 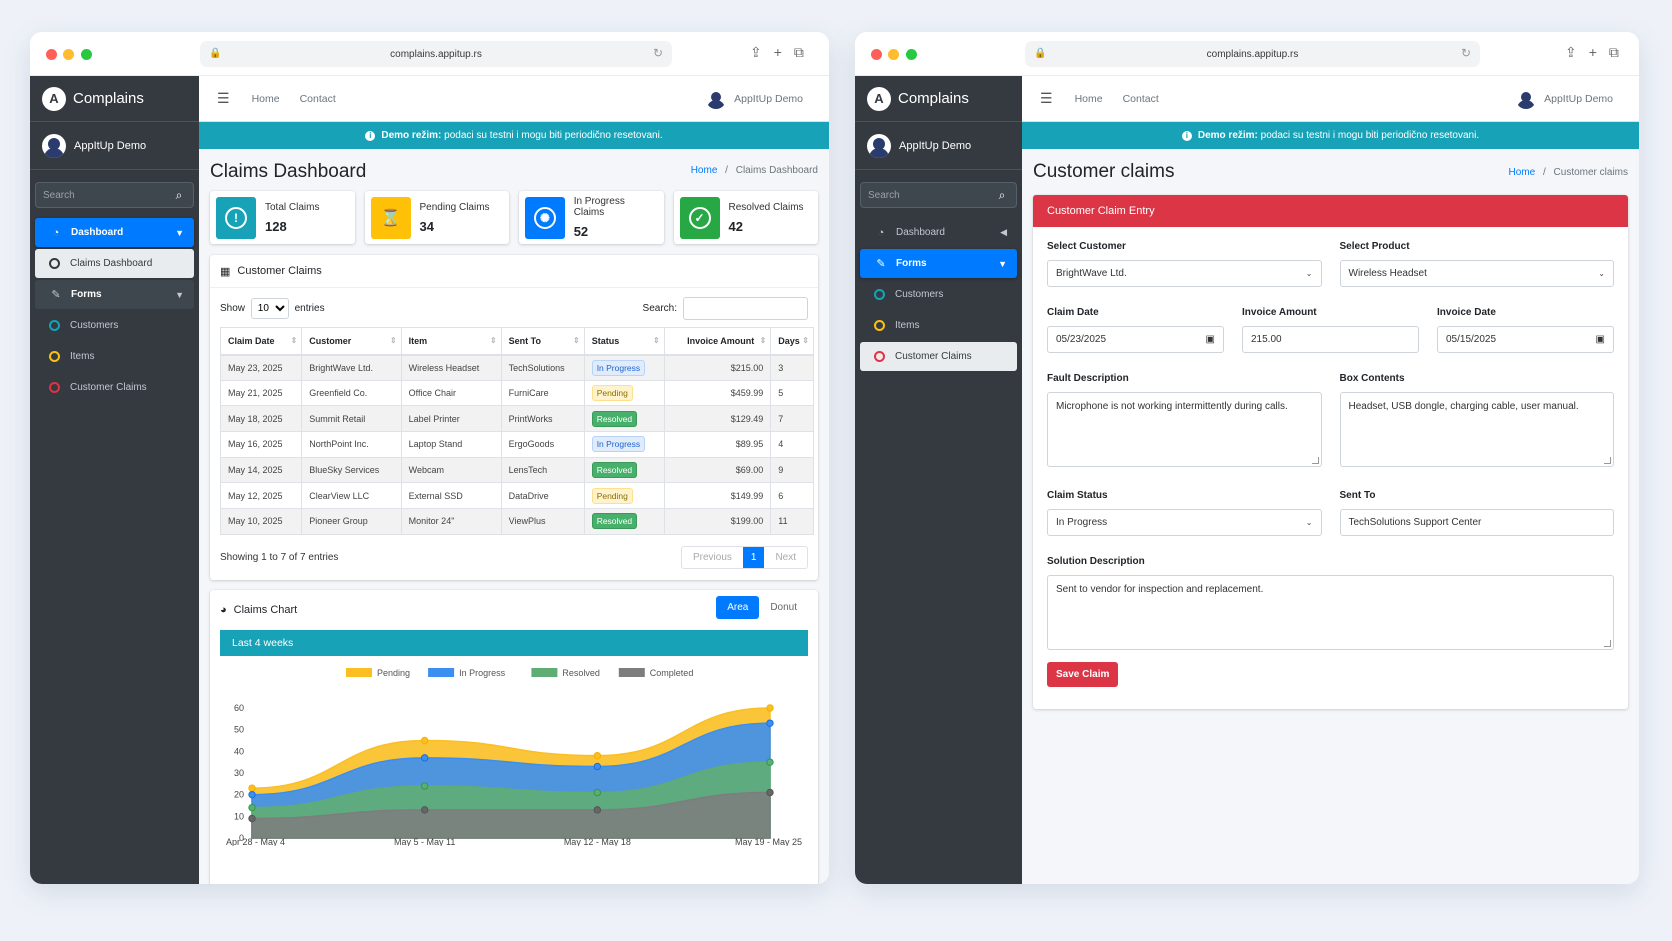 What do you see at coordinates (1476, 273) in the screenshot?
I see `select-product-dropdown: Wireless Headset ⌄` at bounding box center [1476, 273].